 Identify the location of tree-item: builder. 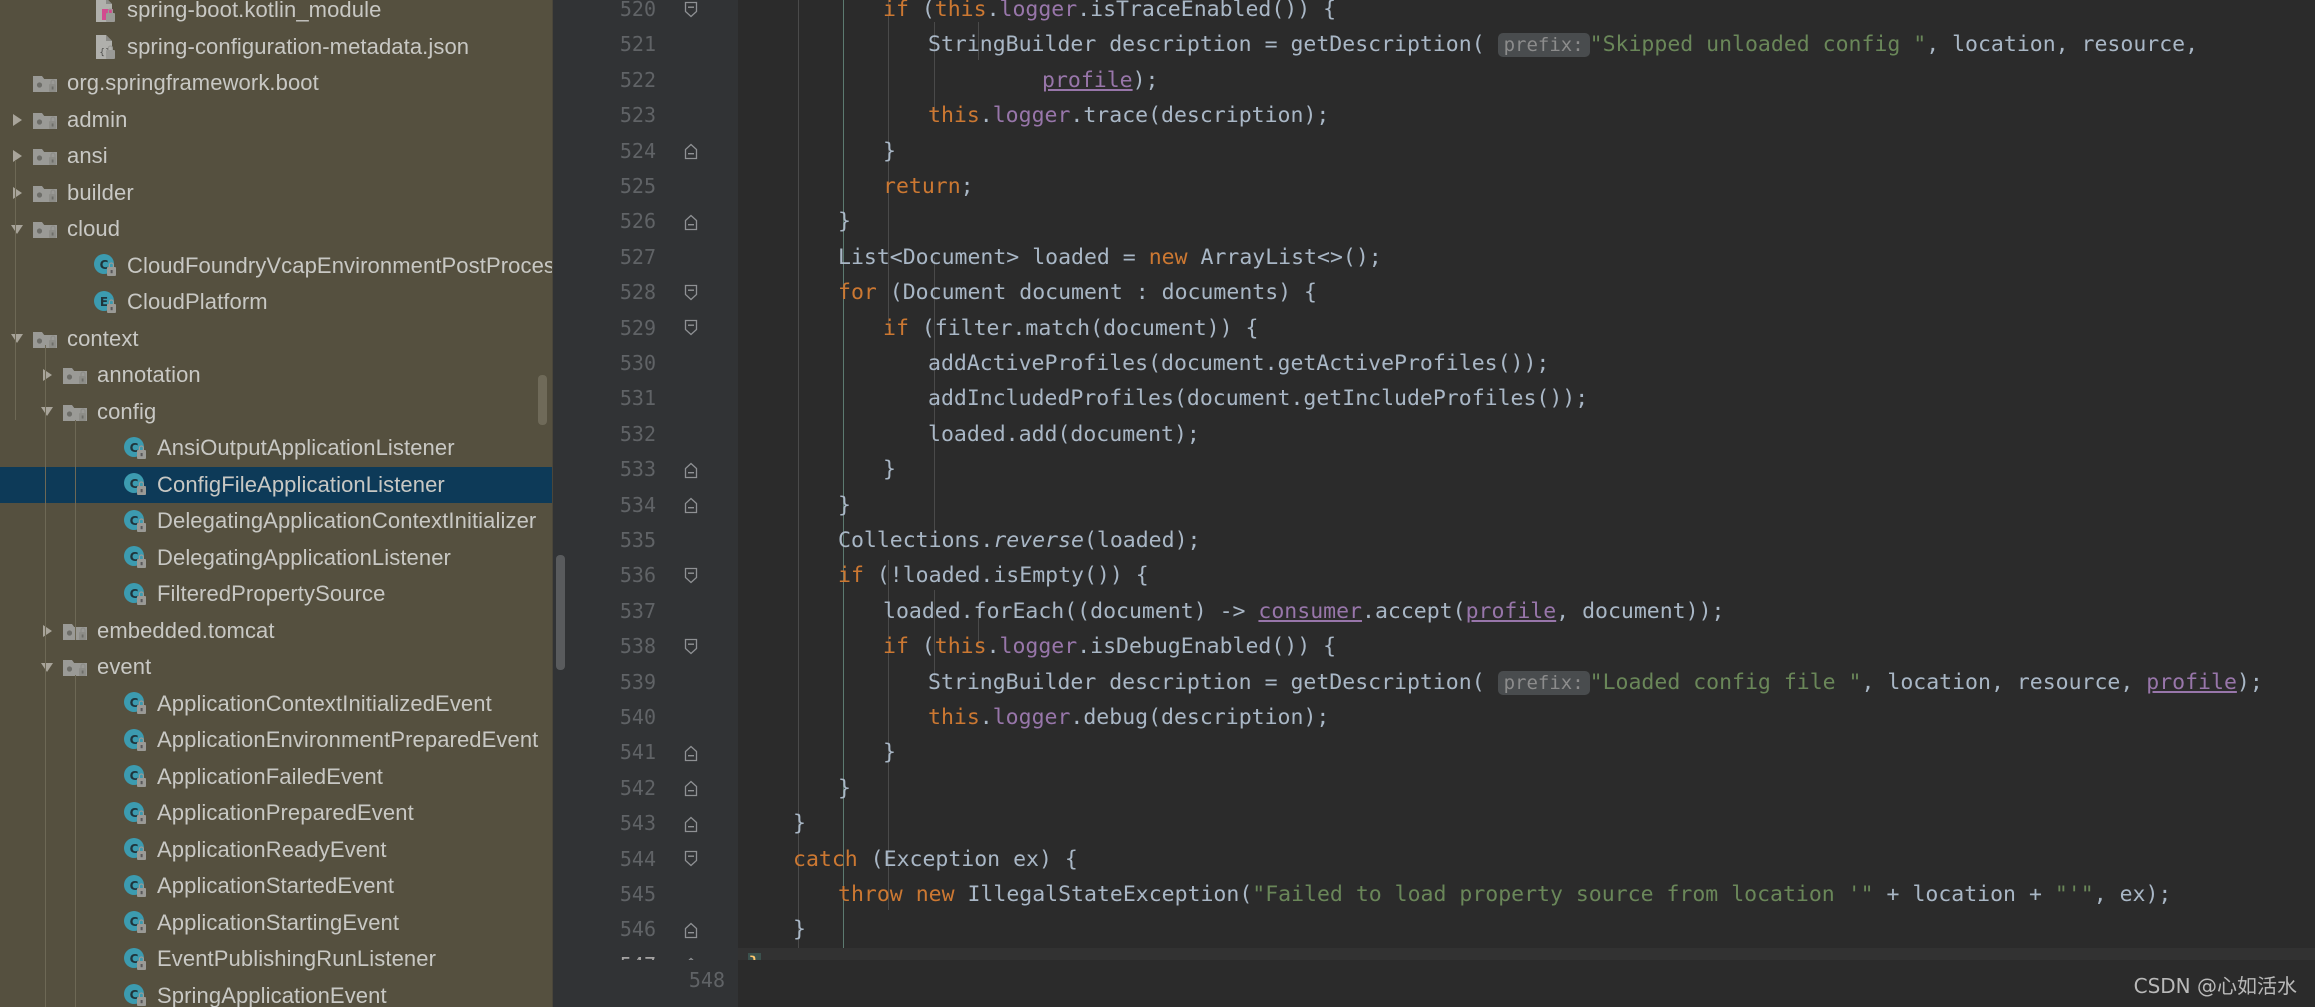
(276, 193).